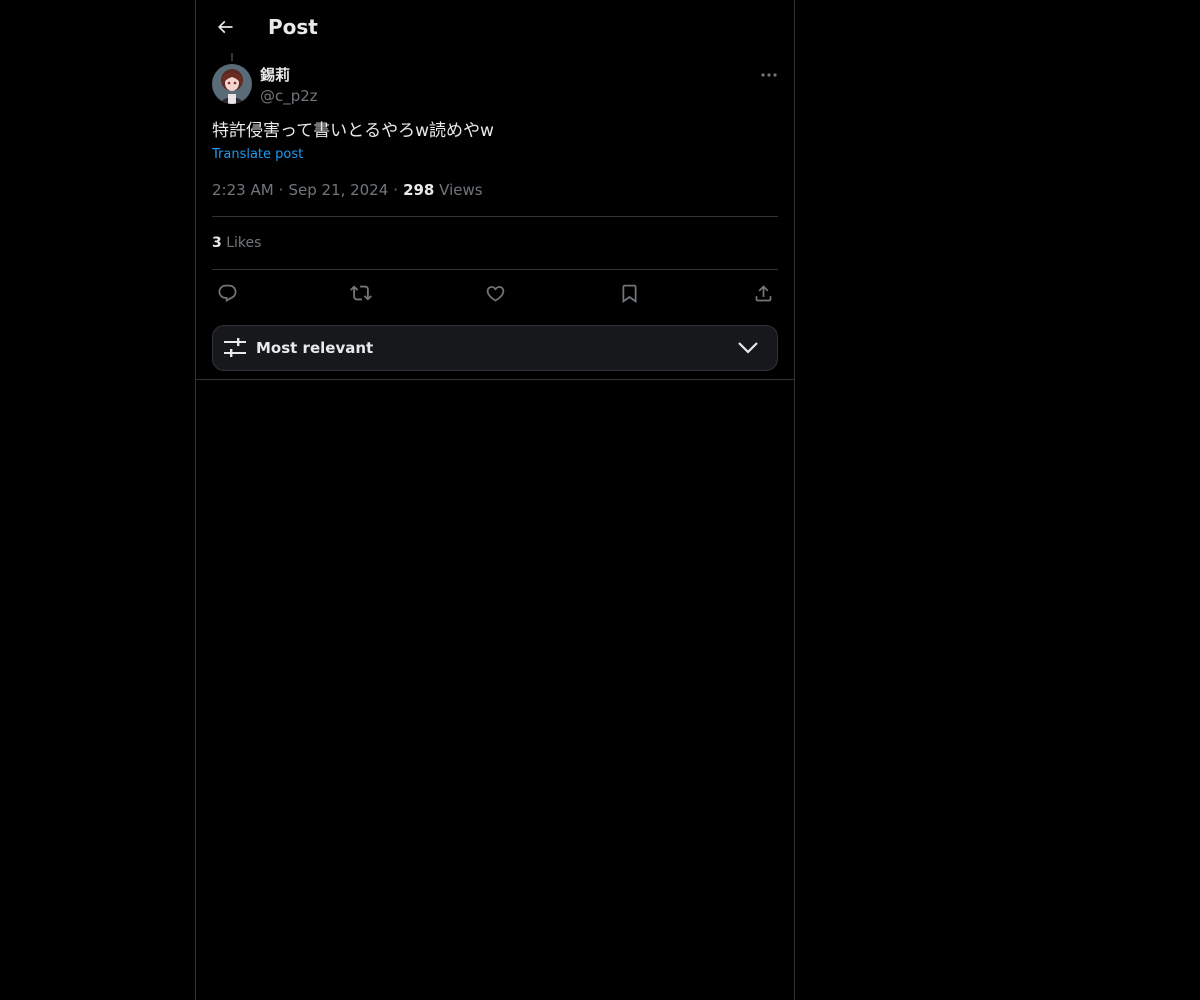  Describe the element at coordinates (353, 131) in the screenshot. I see `post-text: 特許侵害って書いとるやろw読めやw` at that location.